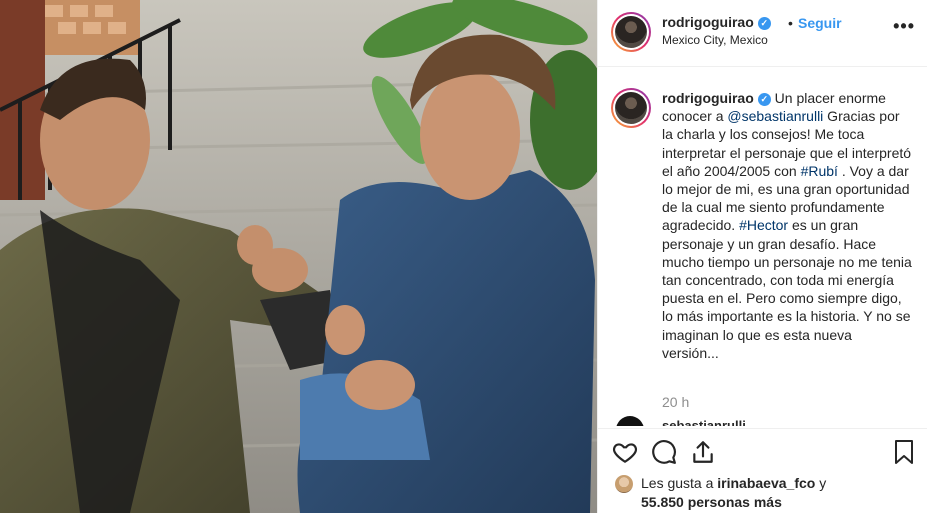 This screenshot has width=927, height=514. What do you see at coordinates (904, 454) in the screenshot?
I see `bookmark-icon` at bounding box center [904, 454].